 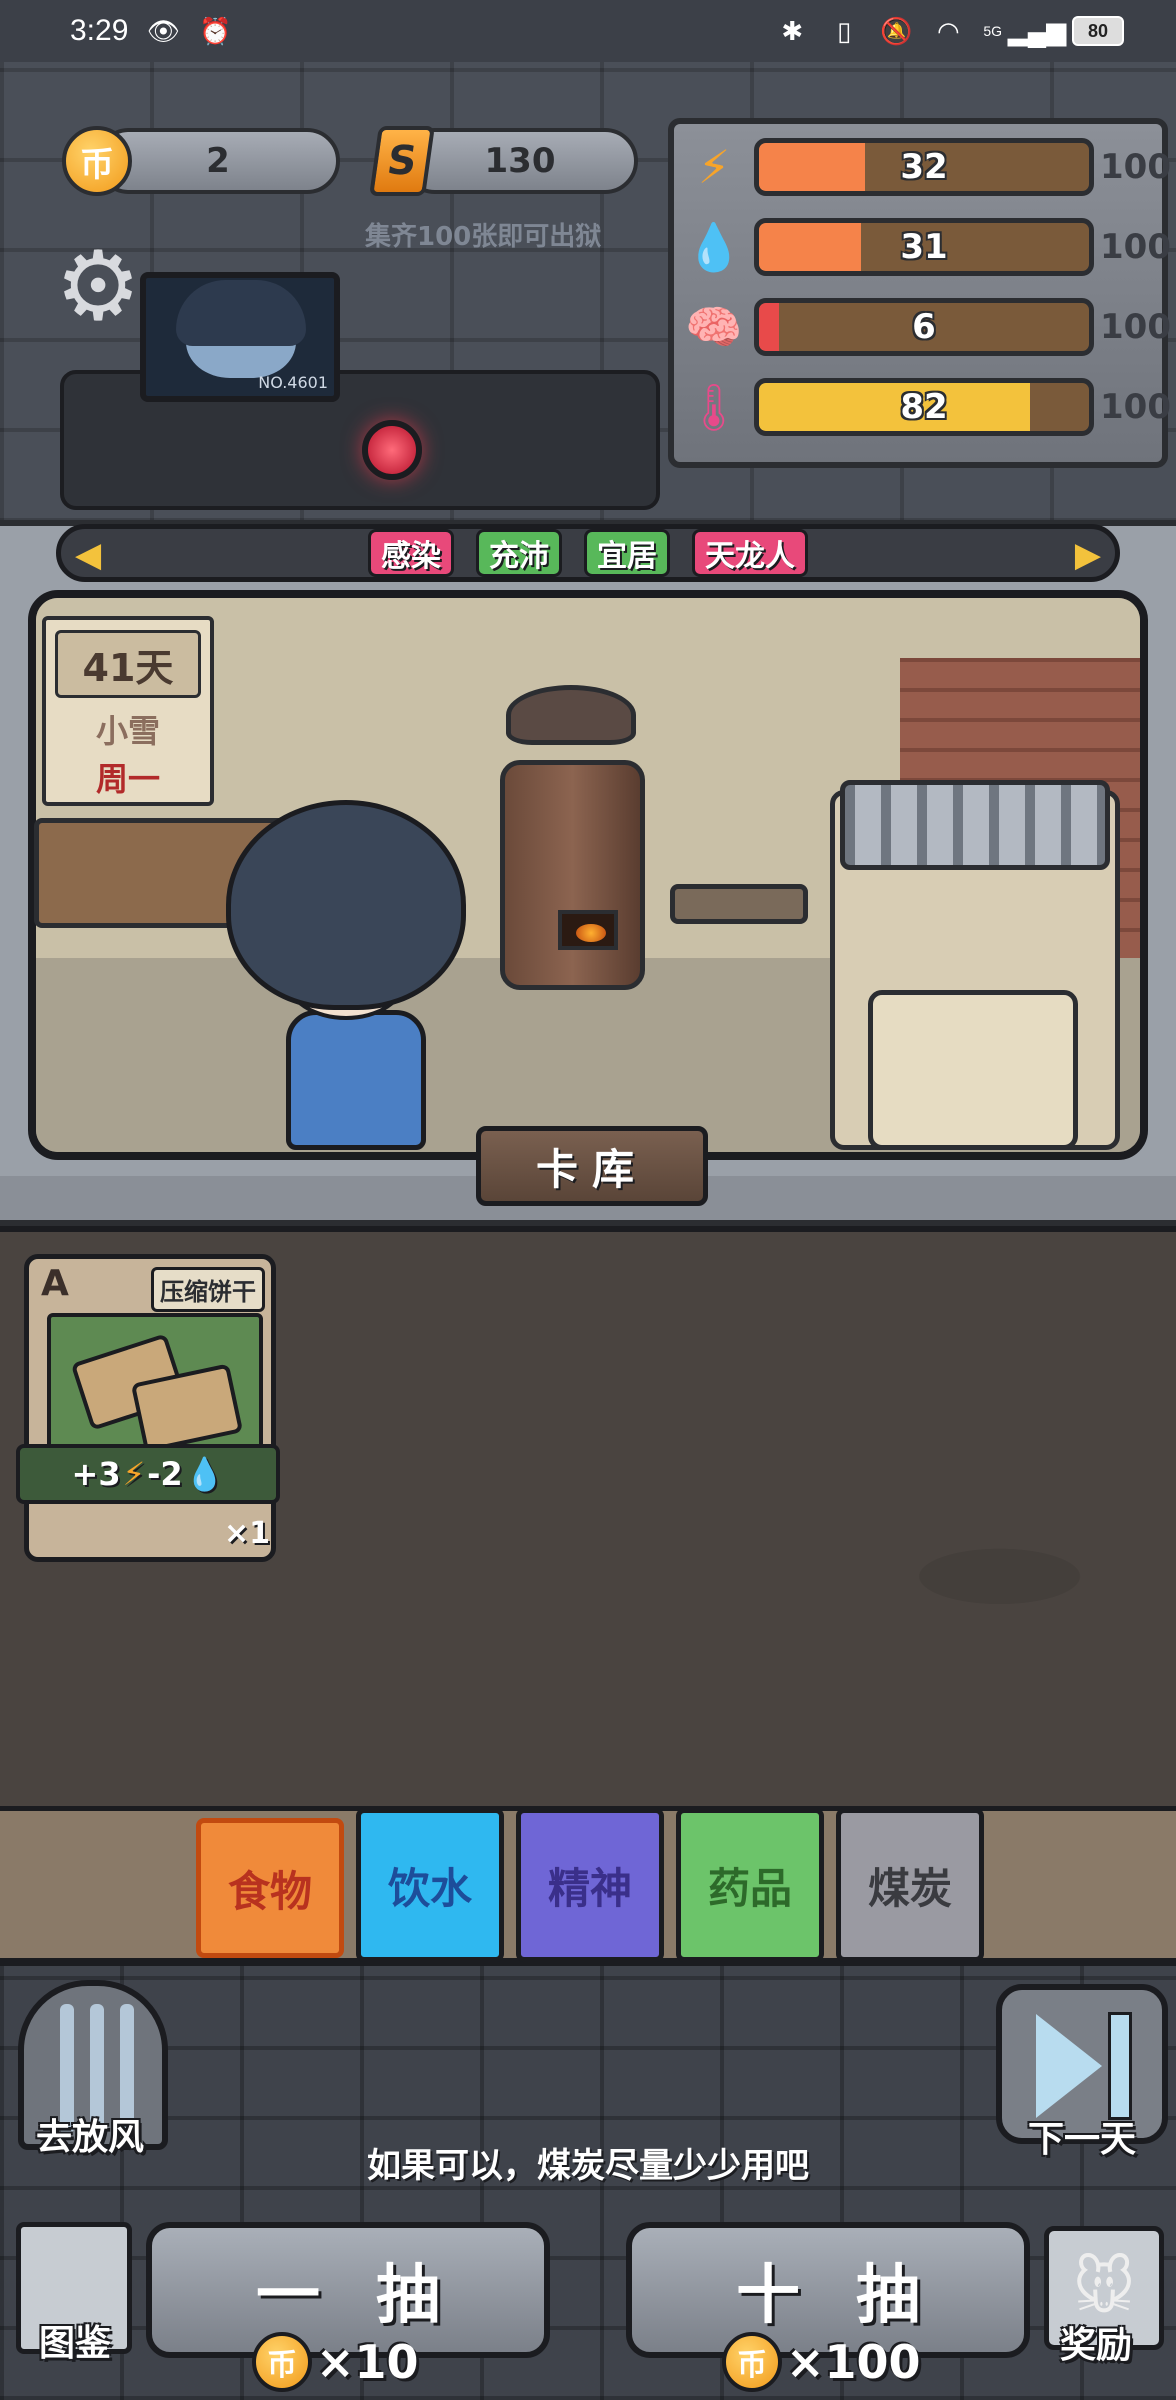 I want to click on stove-fire-icon, so click(x=588, y=930).